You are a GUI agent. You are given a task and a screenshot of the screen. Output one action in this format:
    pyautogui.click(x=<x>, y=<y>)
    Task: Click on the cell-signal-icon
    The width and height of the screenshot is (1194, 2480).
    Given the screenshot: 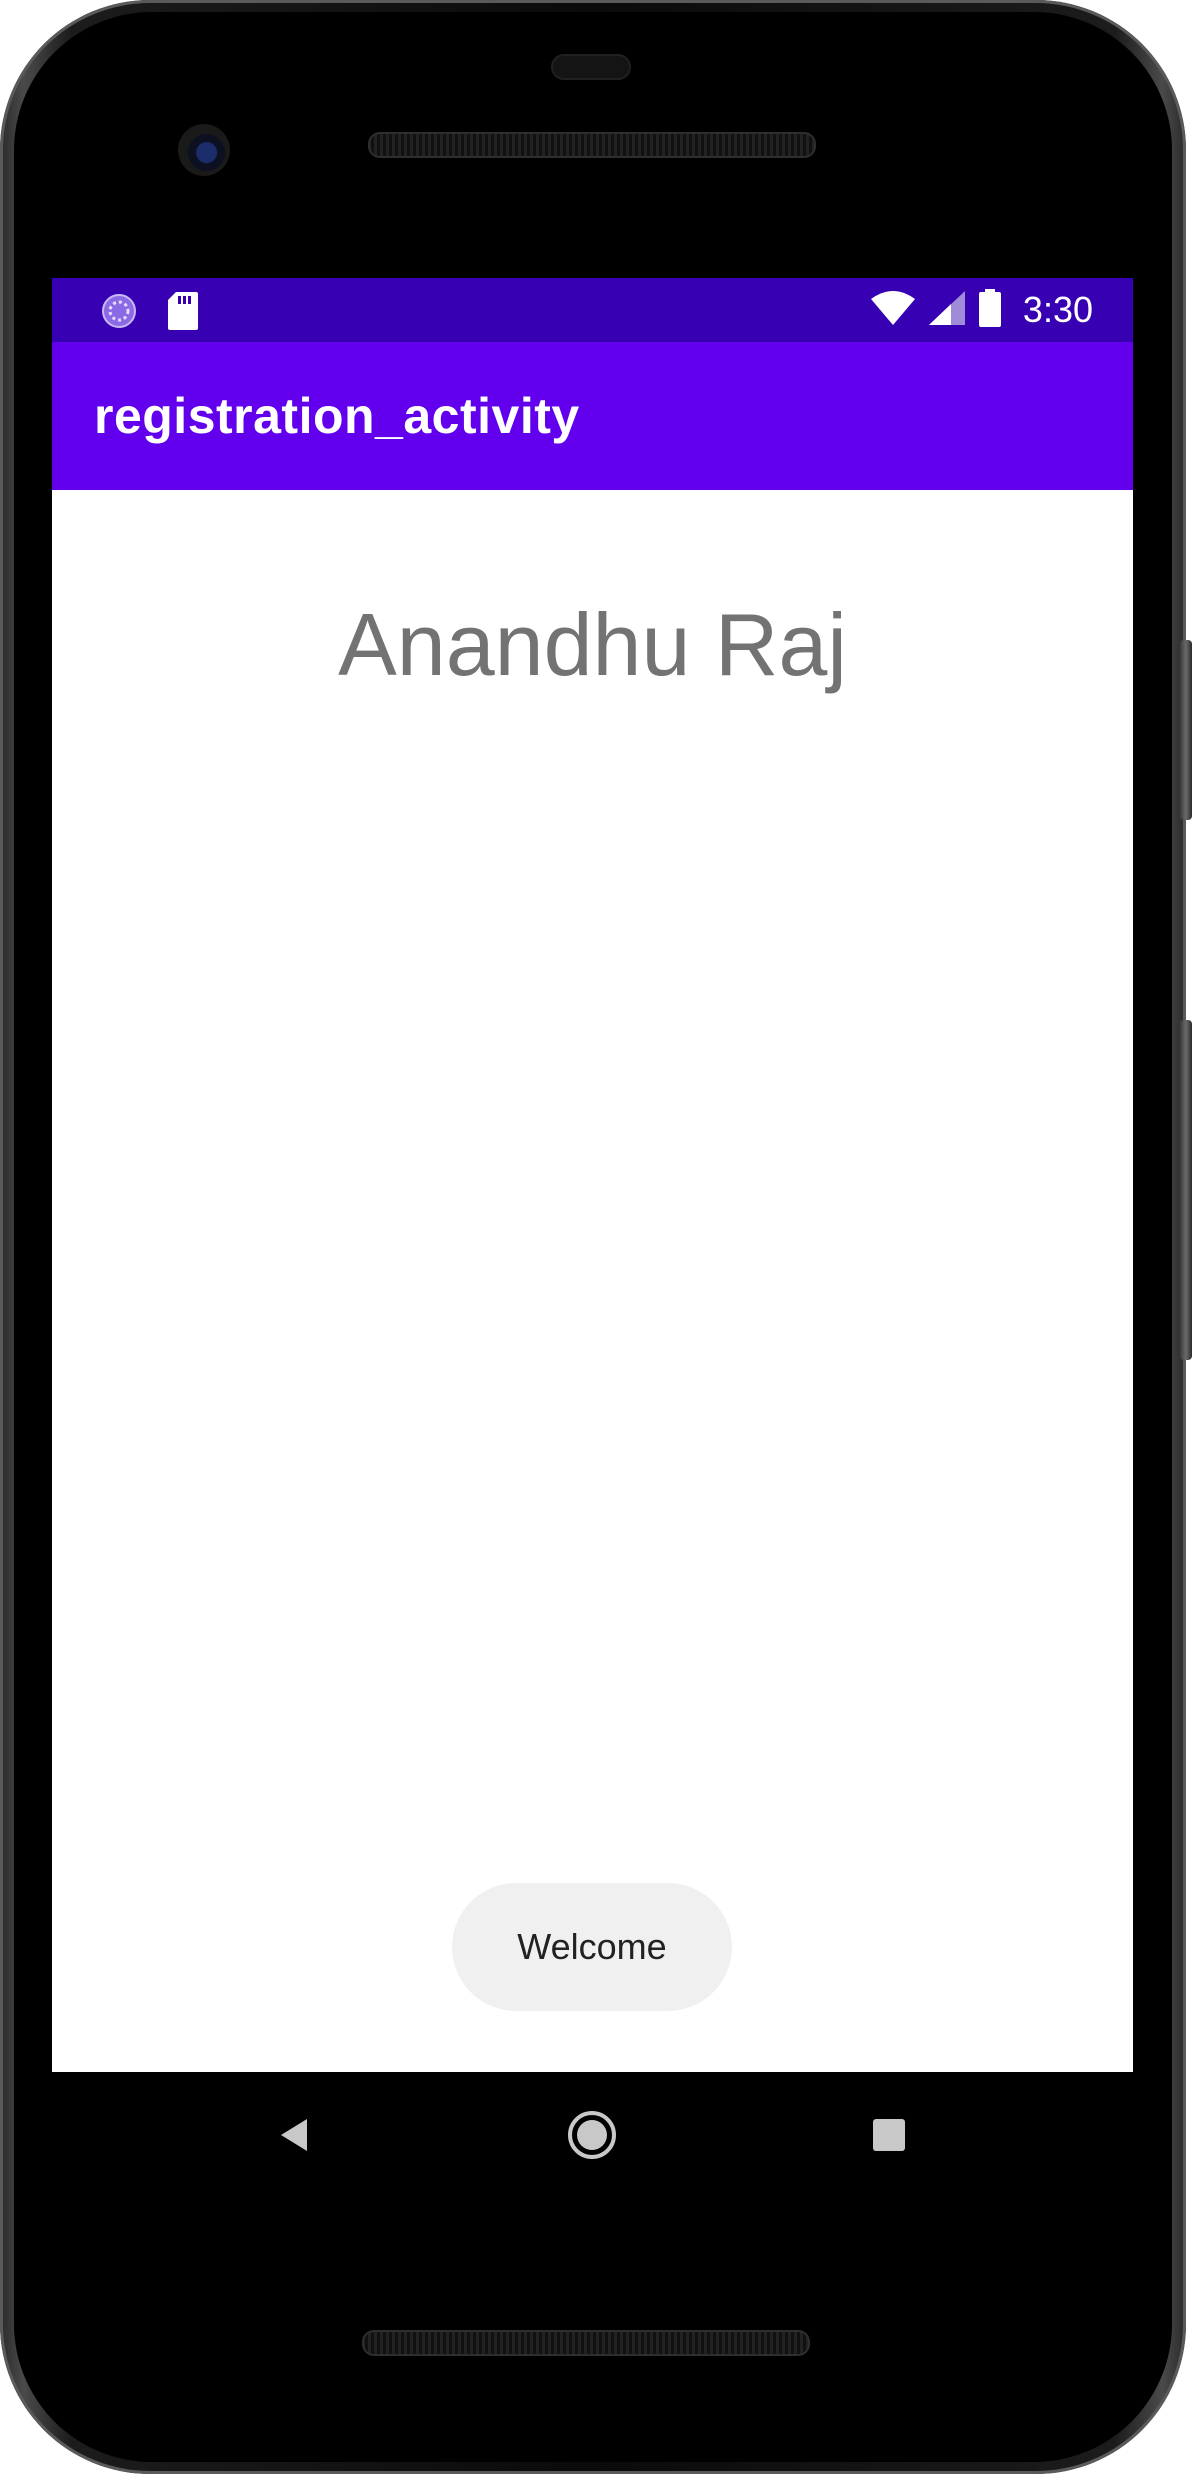 What is the action you would take?
    pyautogui.click(x=946, y=310)
    